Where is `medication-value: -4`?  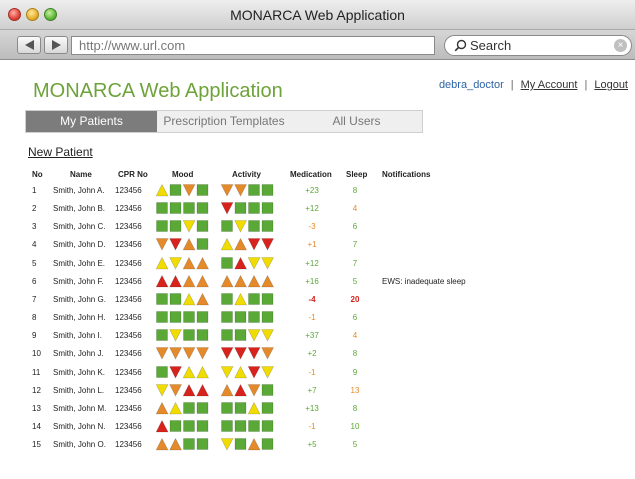
medication-value: -4 is located at coordinates (312, 299).